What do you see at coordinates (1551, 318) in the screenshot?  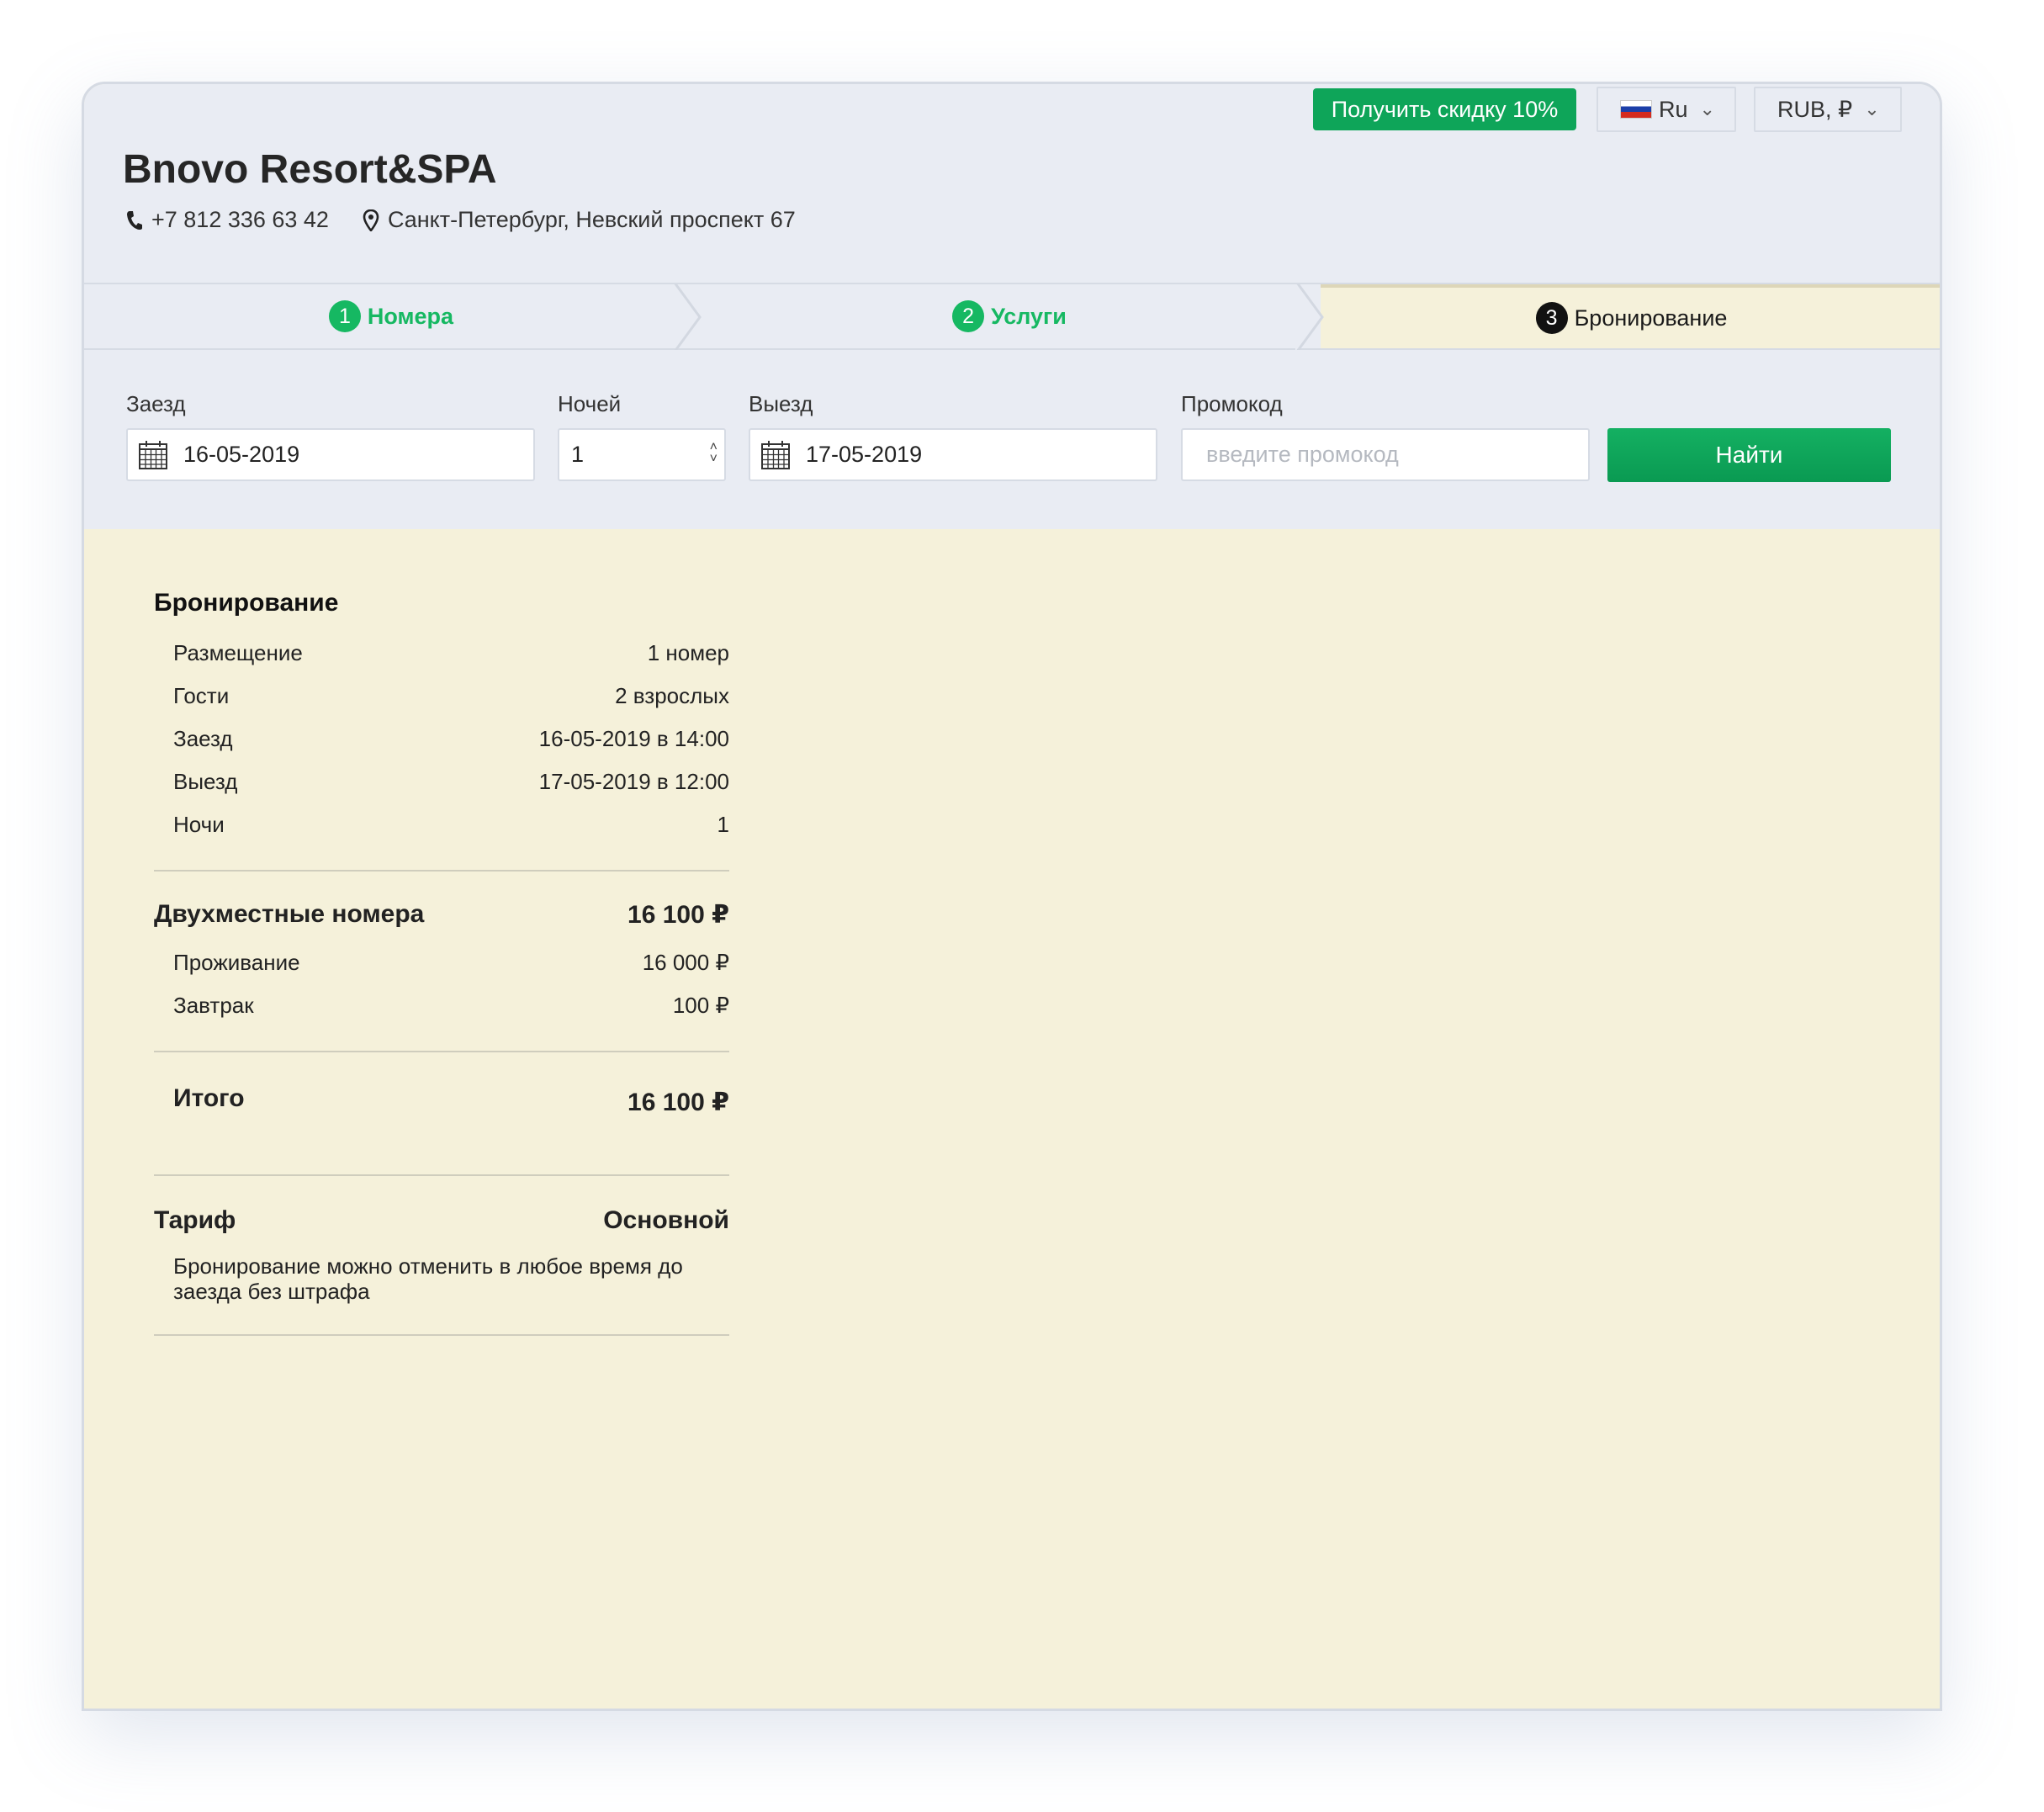 I see `step-number: 3` at bounding box center [1551, 318].